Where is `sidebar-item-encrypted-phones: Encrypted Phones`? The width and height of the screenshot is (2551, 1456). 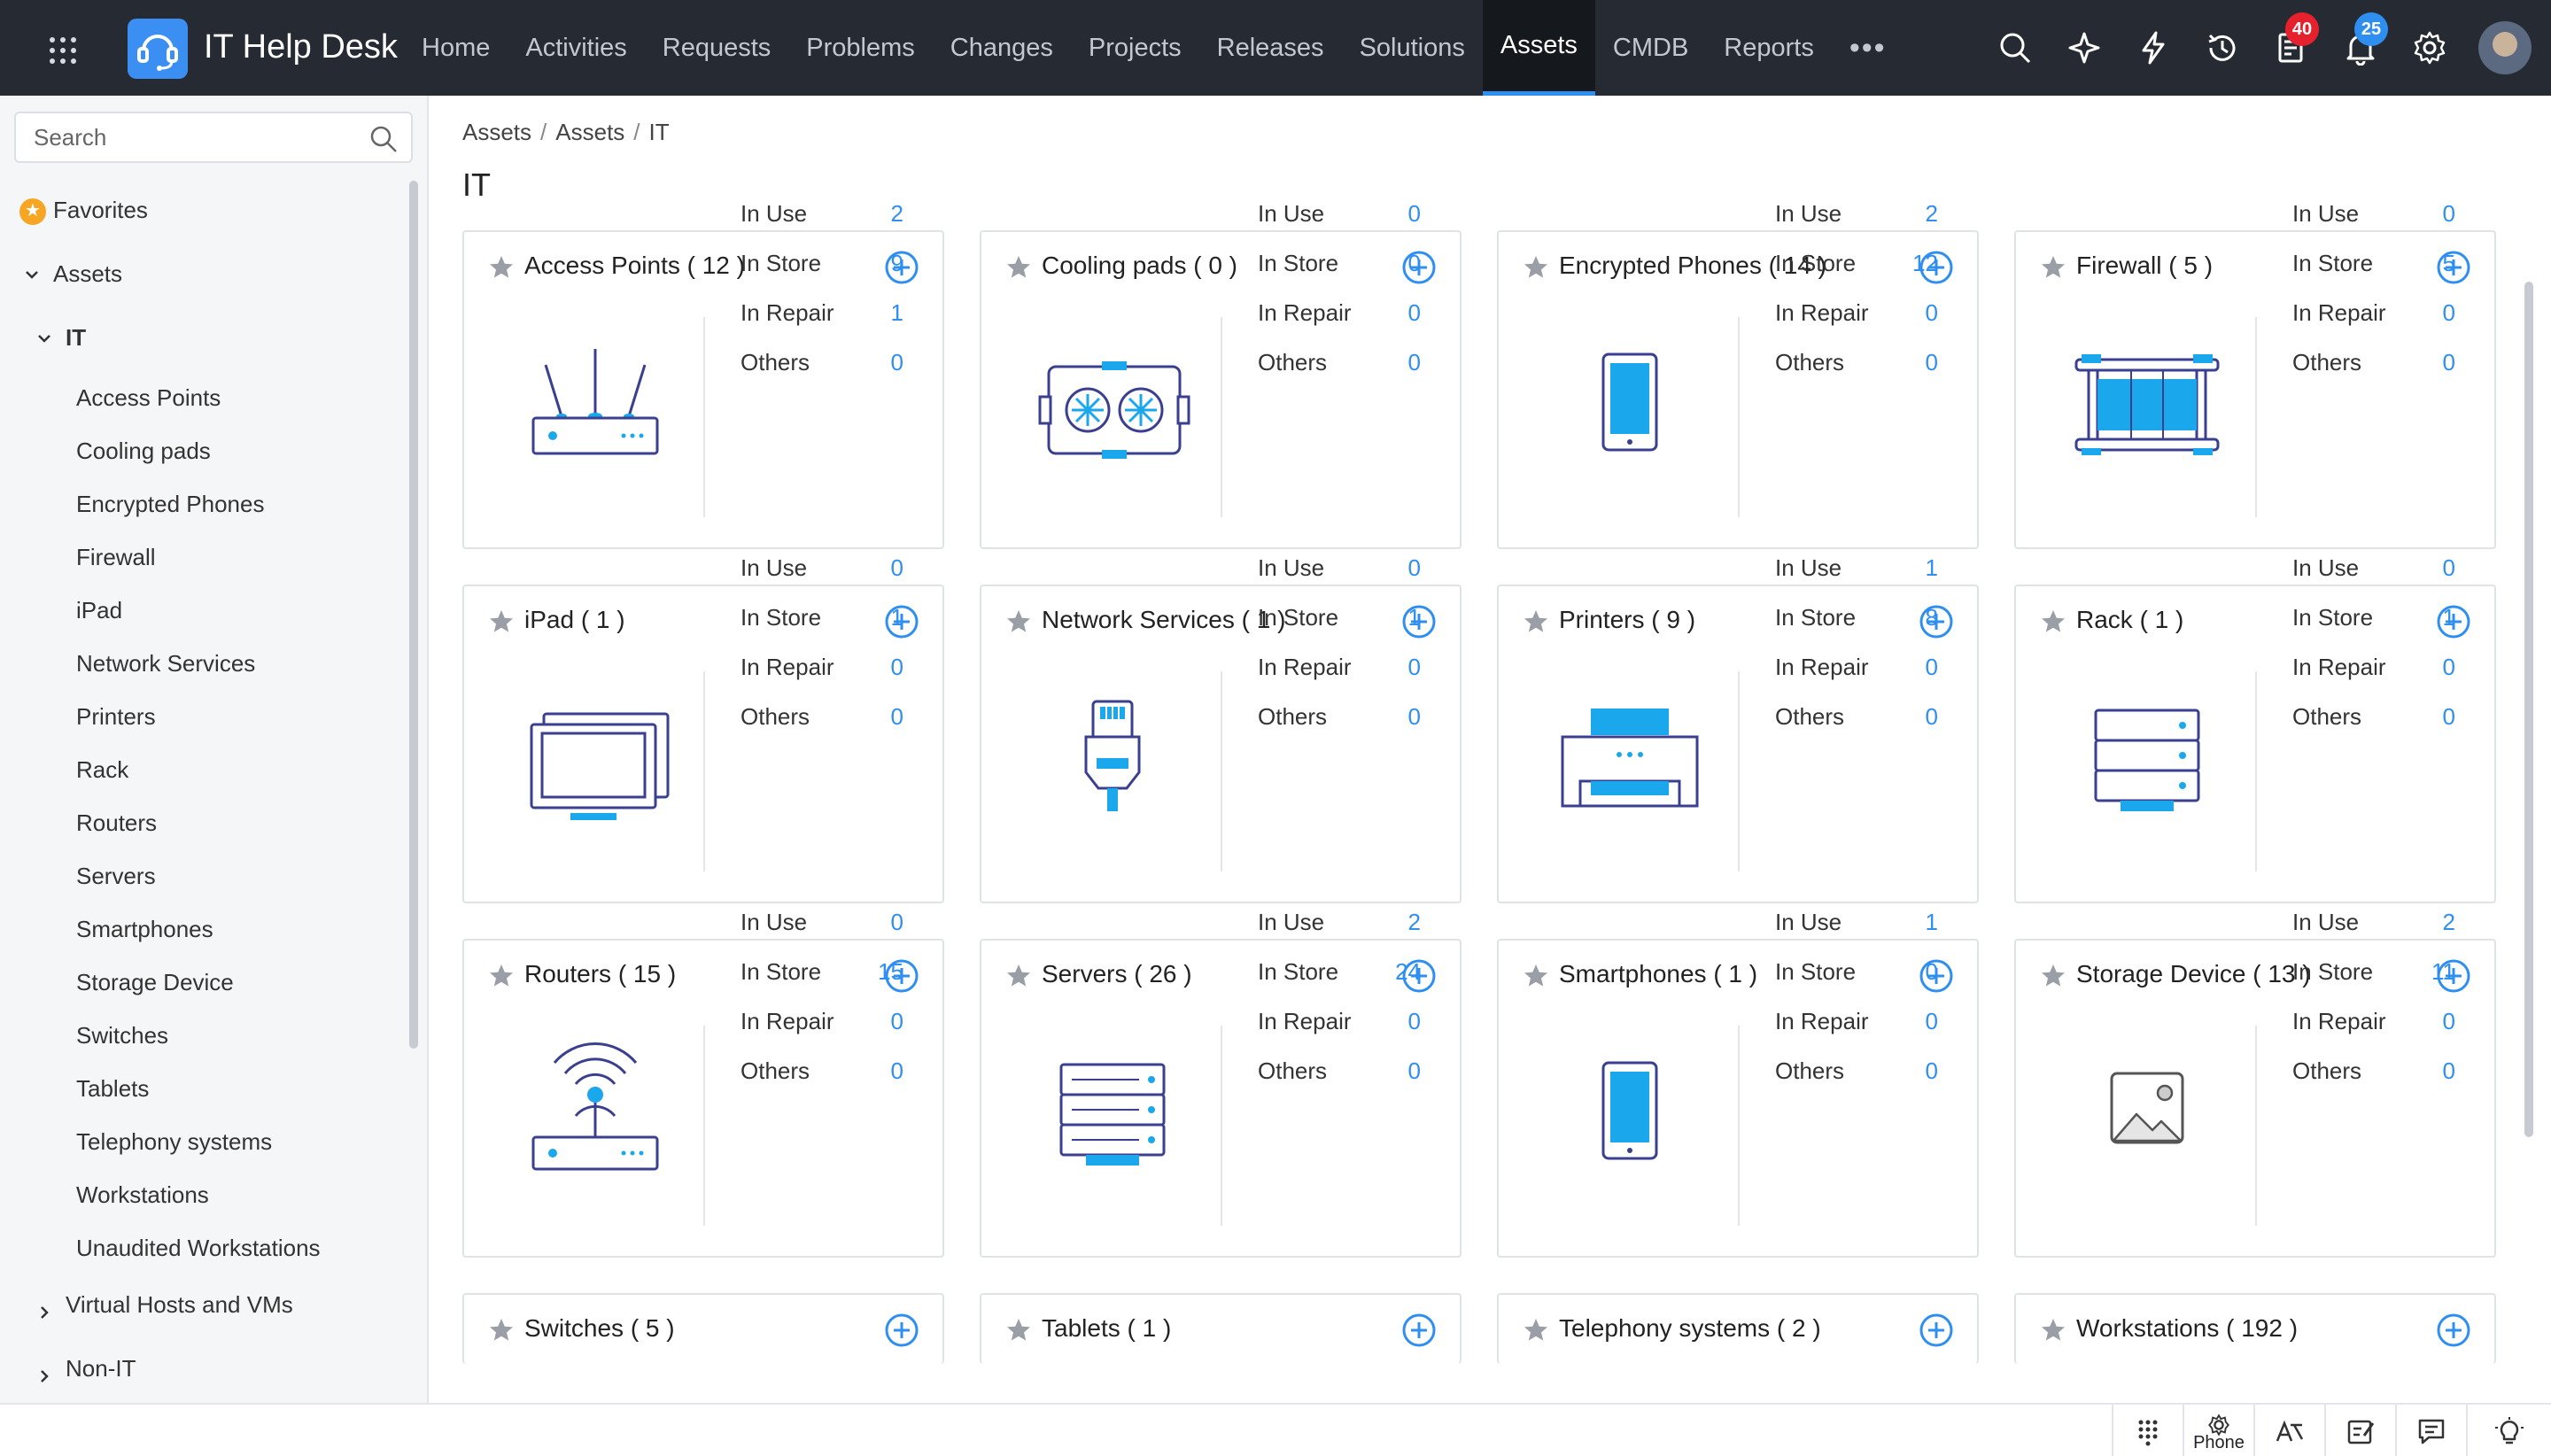 sidebar-item-encrypted-phones: Encrypted Phones is located at coordinates (170, 504).